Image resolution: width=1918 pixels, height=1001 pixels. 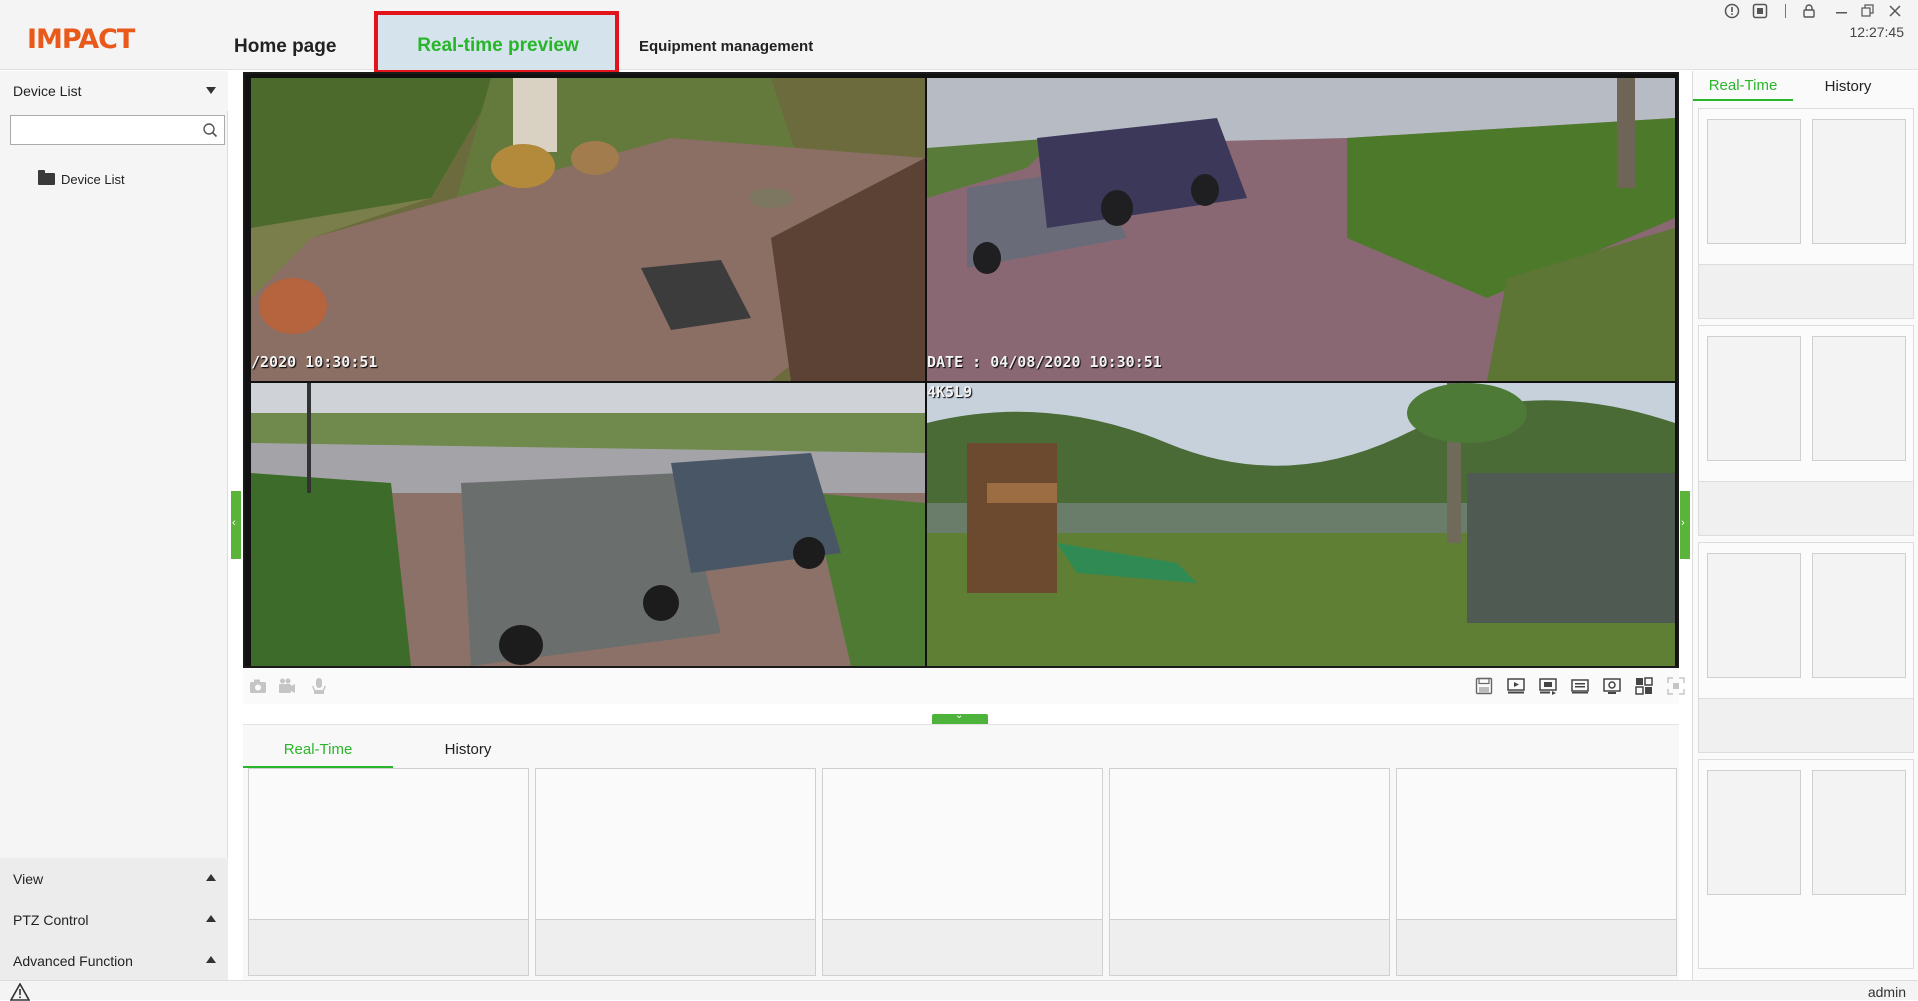 I want to click on tree-item-device-list: Device List, so click(x=81, y=180).